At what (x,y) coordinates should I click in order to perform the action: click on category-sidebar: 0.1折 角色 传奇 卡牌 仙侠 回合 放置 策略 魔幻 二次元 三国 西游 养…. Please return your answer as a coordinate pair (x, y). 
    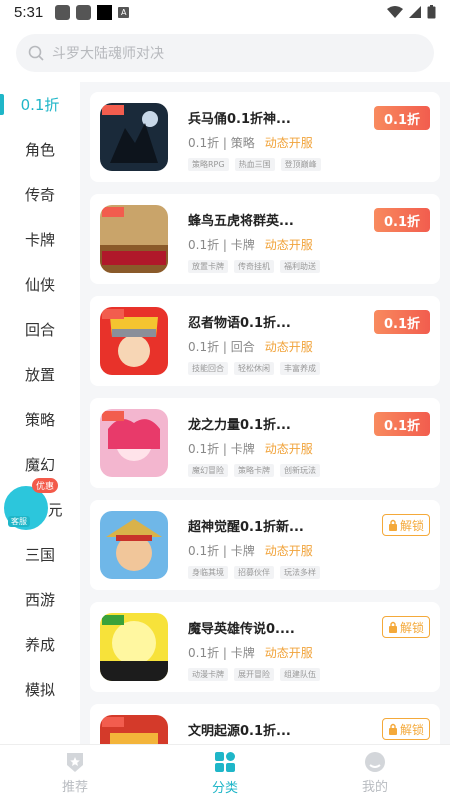
    Looking at the image, I should click on (40, 413).